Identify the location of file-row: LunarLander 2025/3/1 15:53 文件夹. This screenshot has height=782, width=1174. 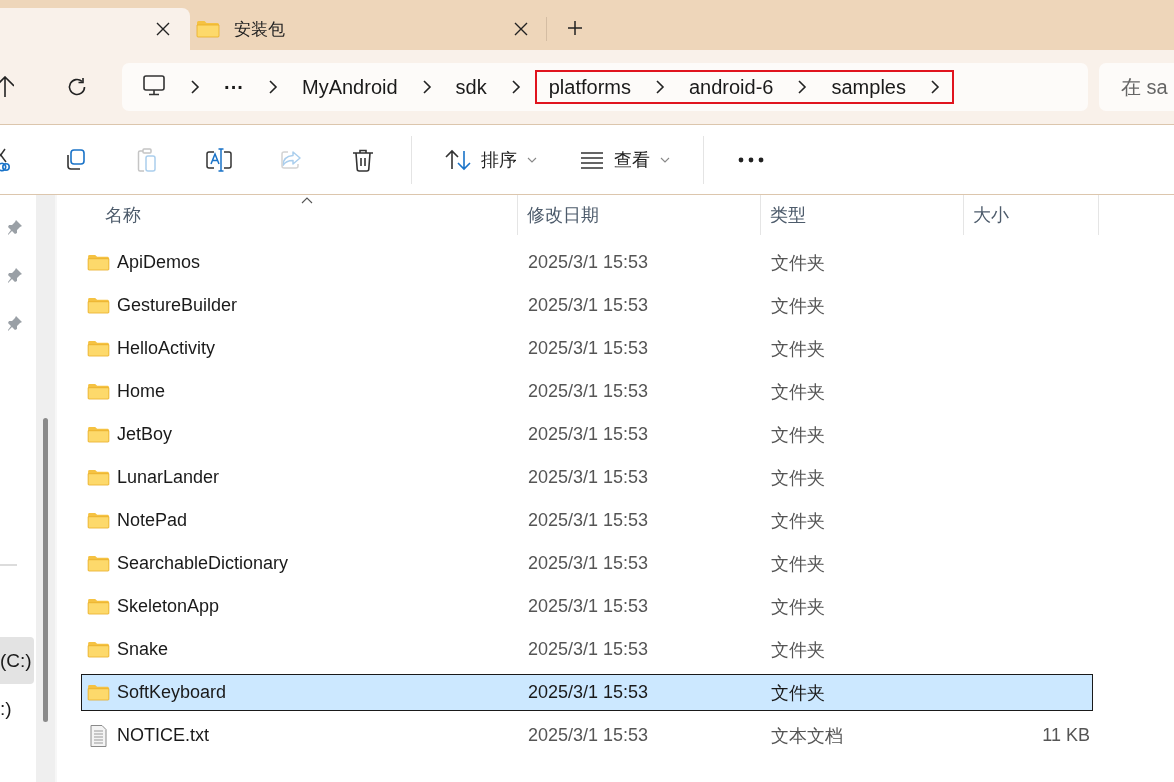
(587, 477).